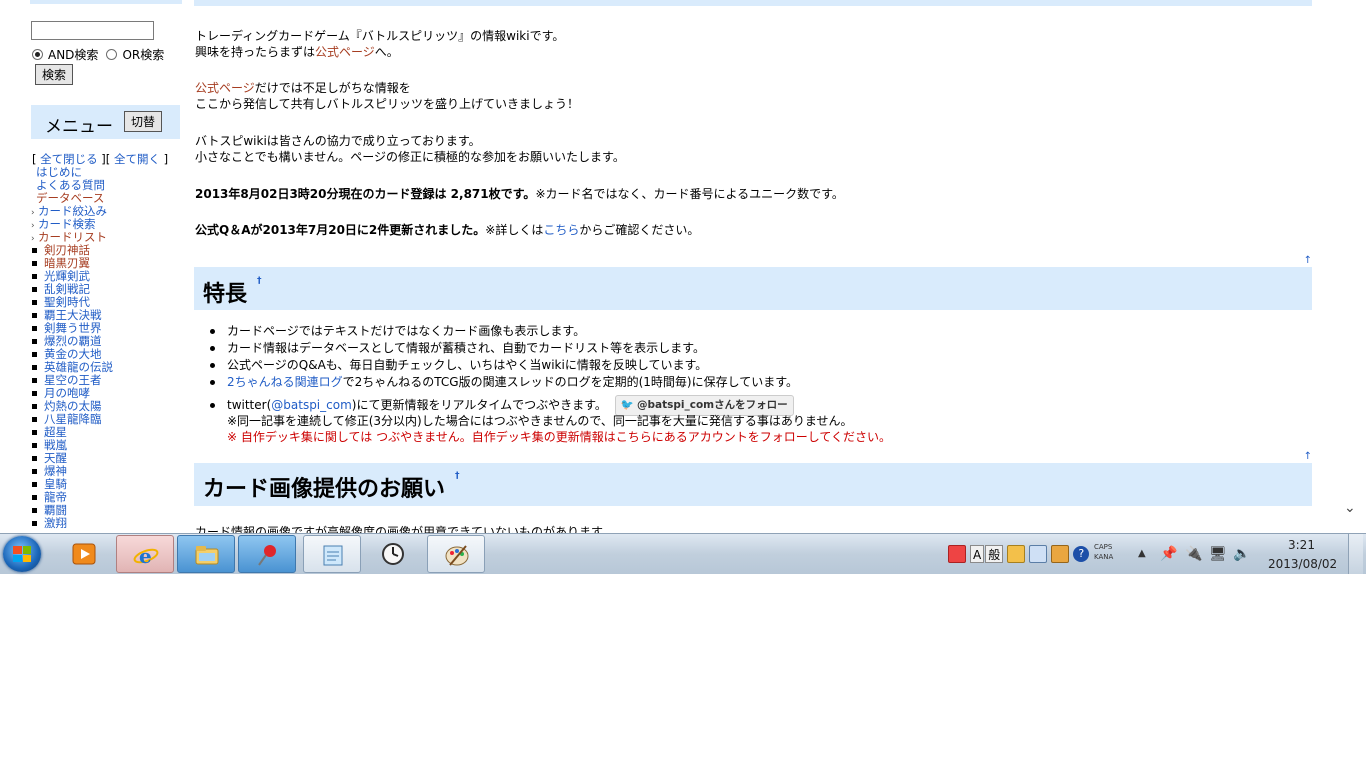 The height and width of the screenshot is (768, 1366). What do you see at coordinates (54, 74) in the screenshot?
I see `search-button: 検索` at bounding box center [54, 74].